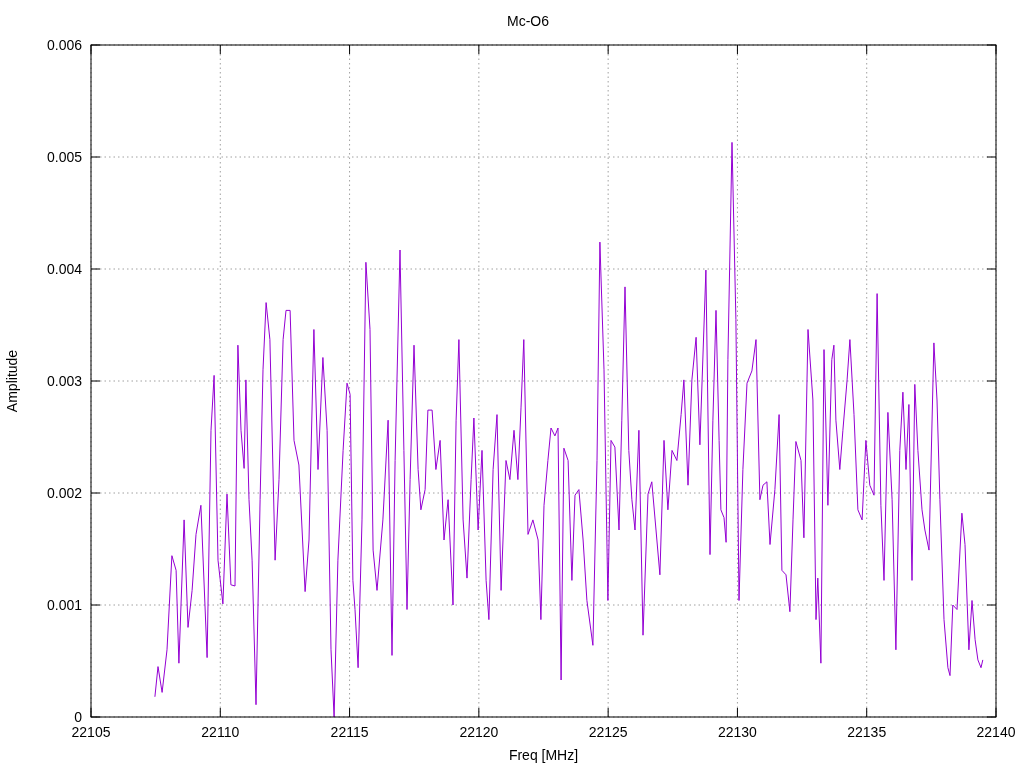 This screenshot has height=768, width=1024. What do you see at coordinates (64, 157) in the screenshot?
I see `y-tick-label: 0.005` at bounding box center [64, 157].